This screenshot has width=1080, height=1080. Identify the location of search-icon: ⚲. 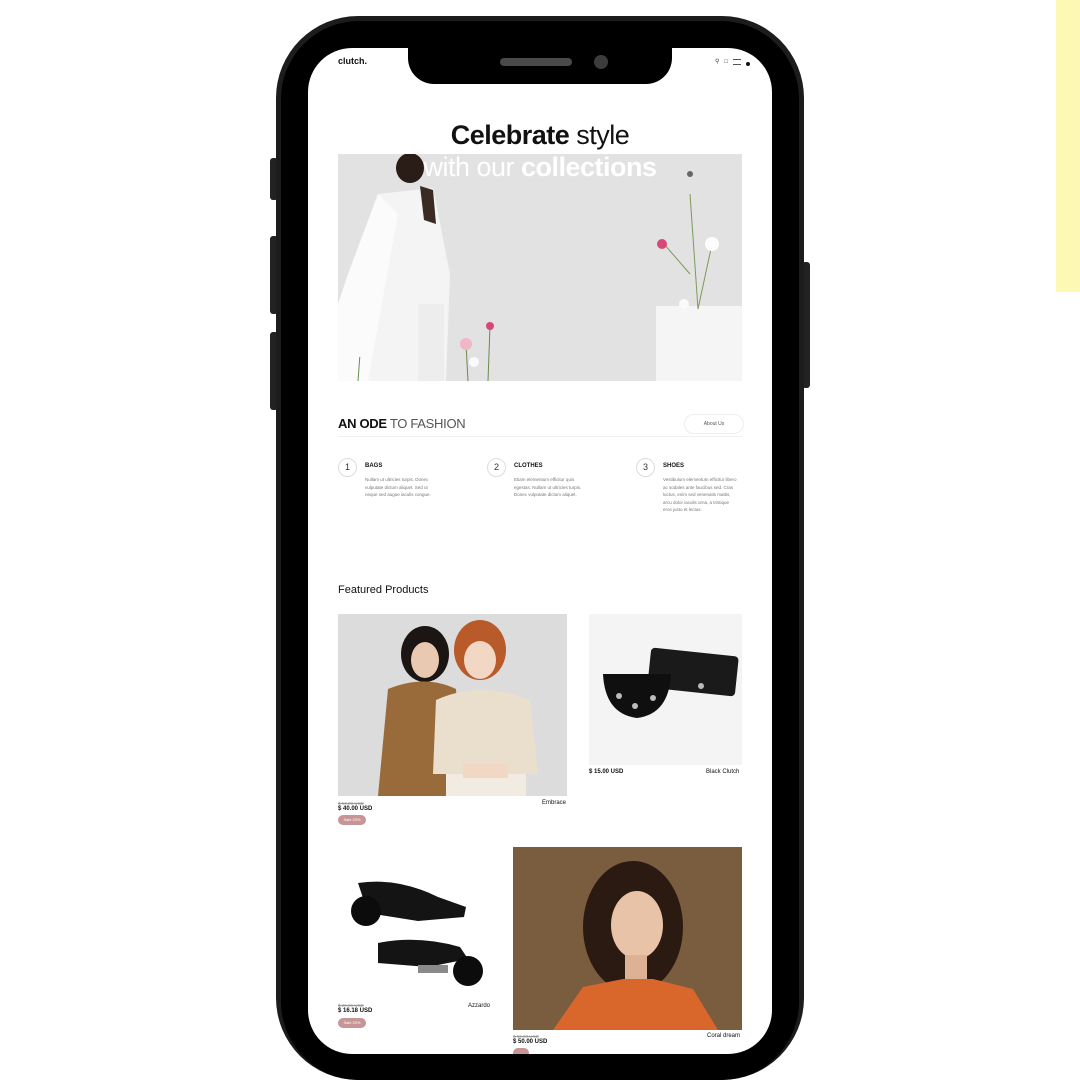
(717, 62).